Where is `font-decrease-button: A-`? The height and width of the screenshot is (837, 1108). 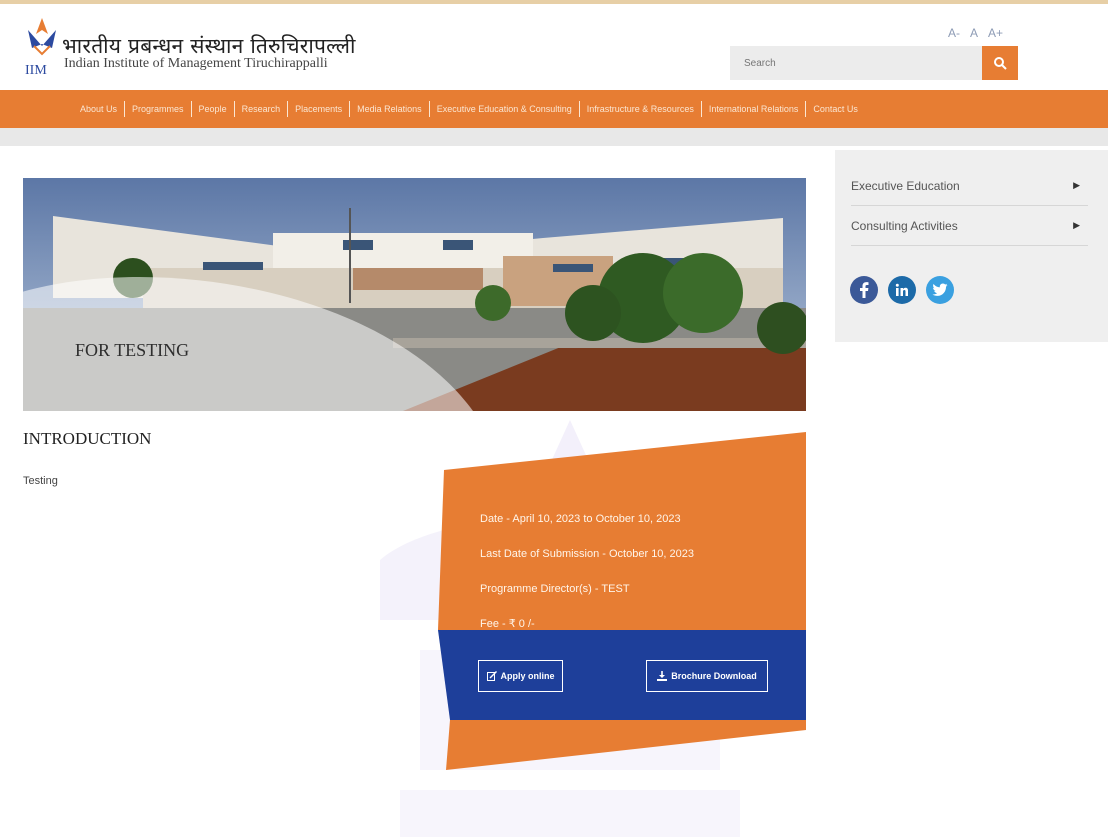 font-decrease-button: A- is located at coordinates (954, 33).